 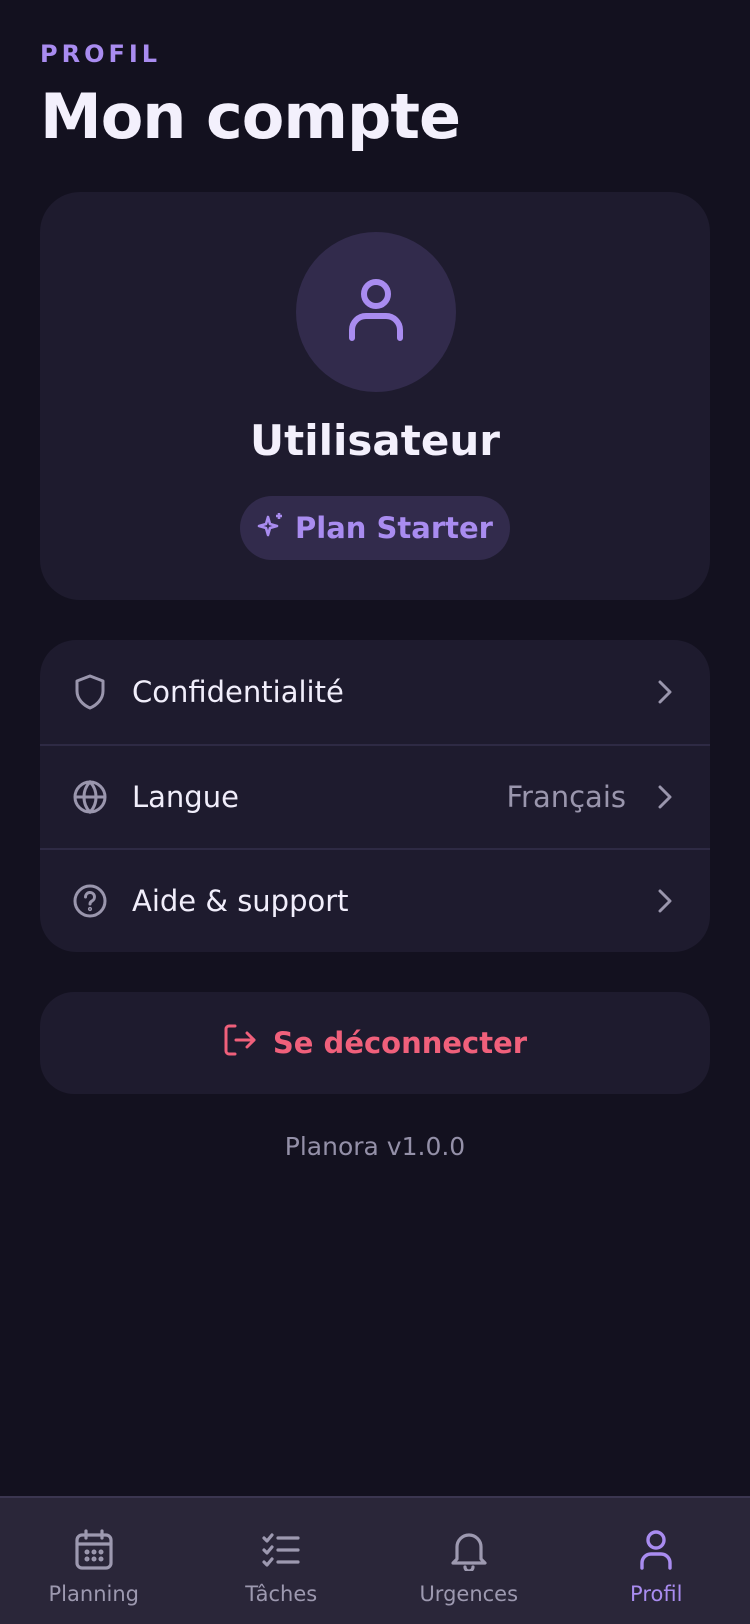 I want to click on settings-item-label: Confidentialité, so click(x=238, y=692).